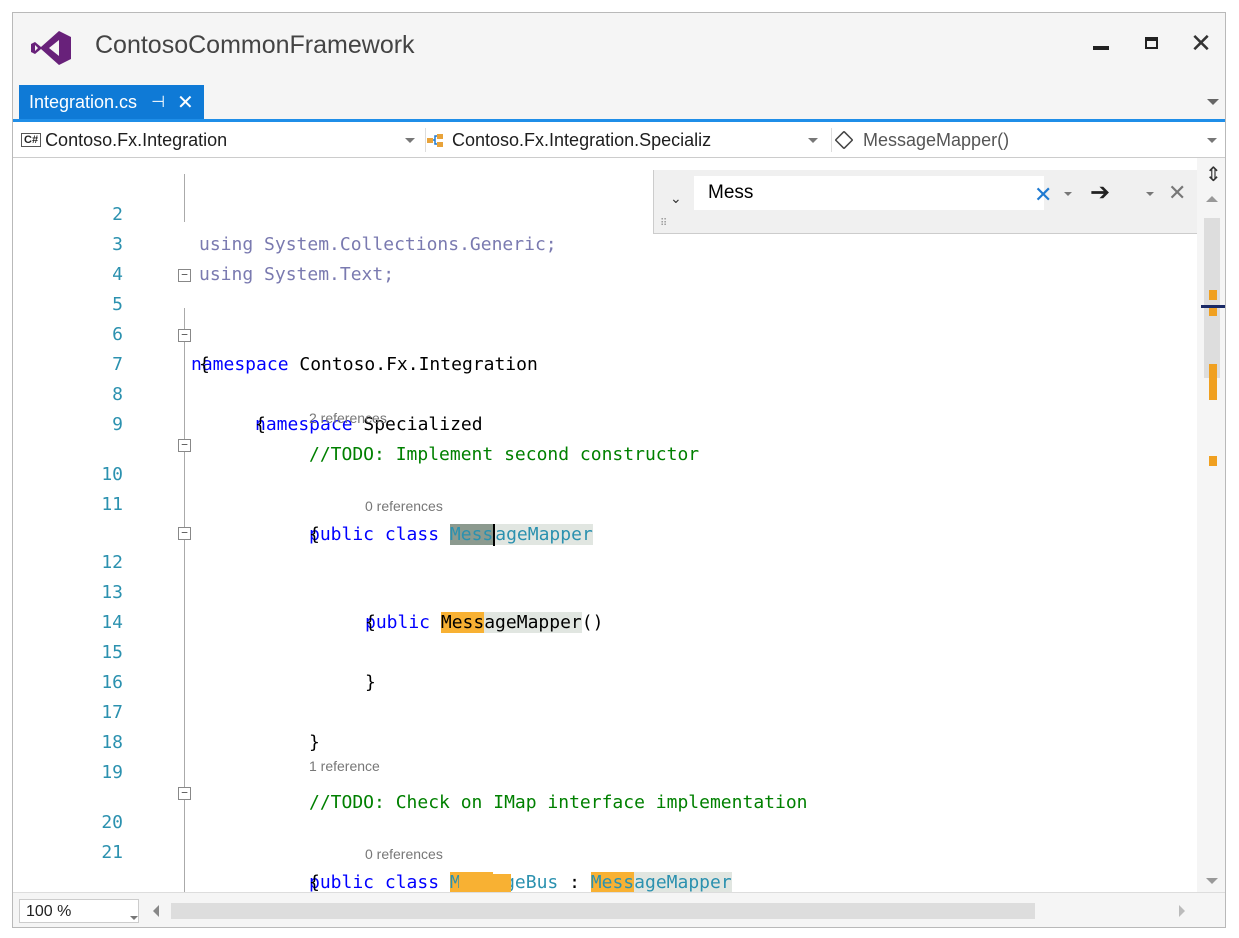  I want to click on editor-status-bar: 100 %, so click(619, 909).